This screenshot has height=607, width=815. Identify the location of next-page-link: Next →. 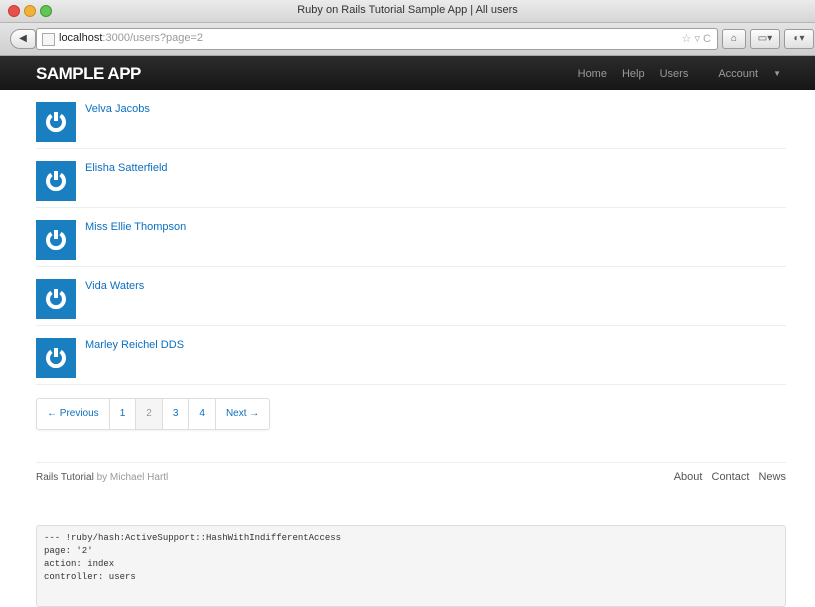
(241, 414).